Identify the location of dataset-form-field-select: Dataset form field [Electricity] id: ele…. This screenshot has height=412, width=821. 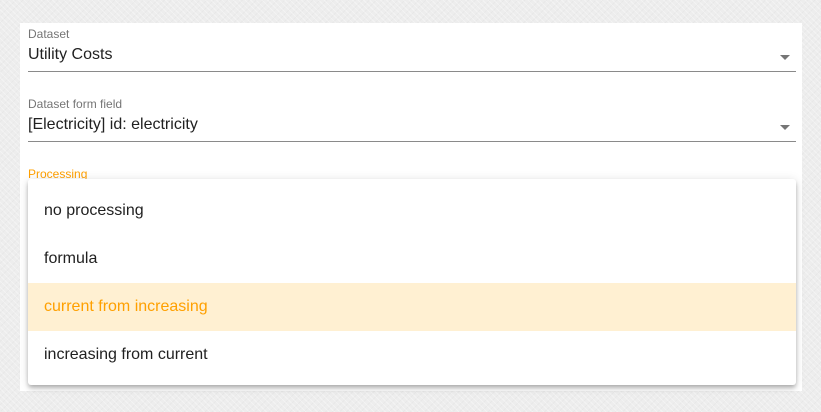
(412, 119).